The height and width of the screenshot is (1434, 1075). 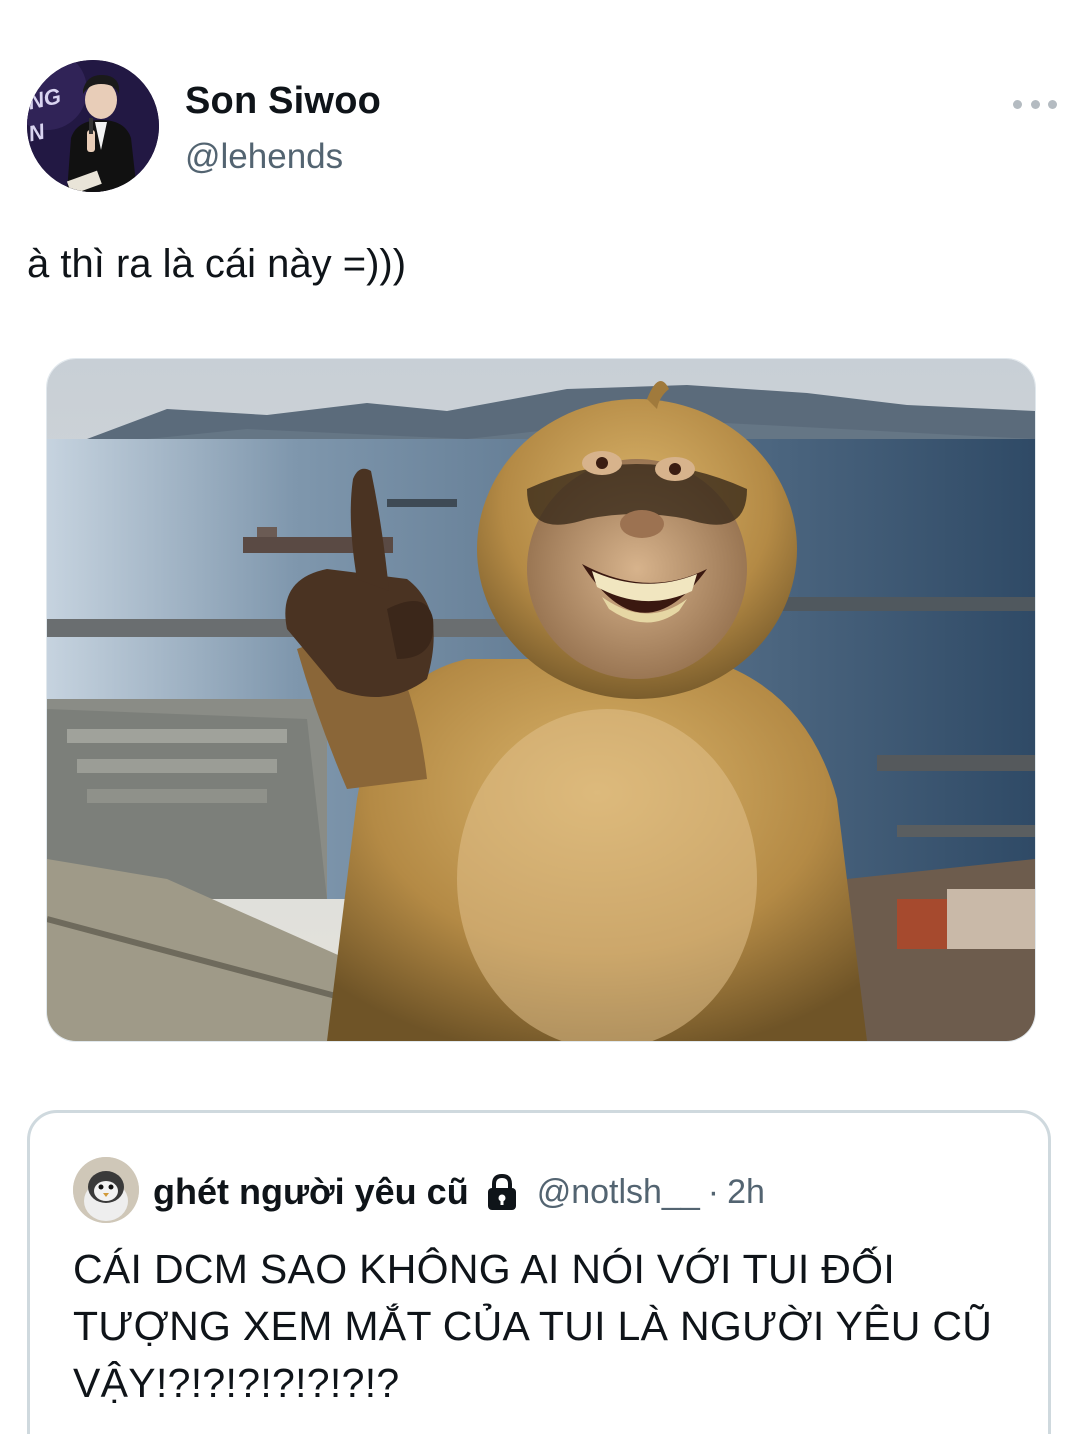 What do you see at coordinates (106, 1190) in the screenshot?
I see `quote-author-avatar` at bounding box center [106, 1190].